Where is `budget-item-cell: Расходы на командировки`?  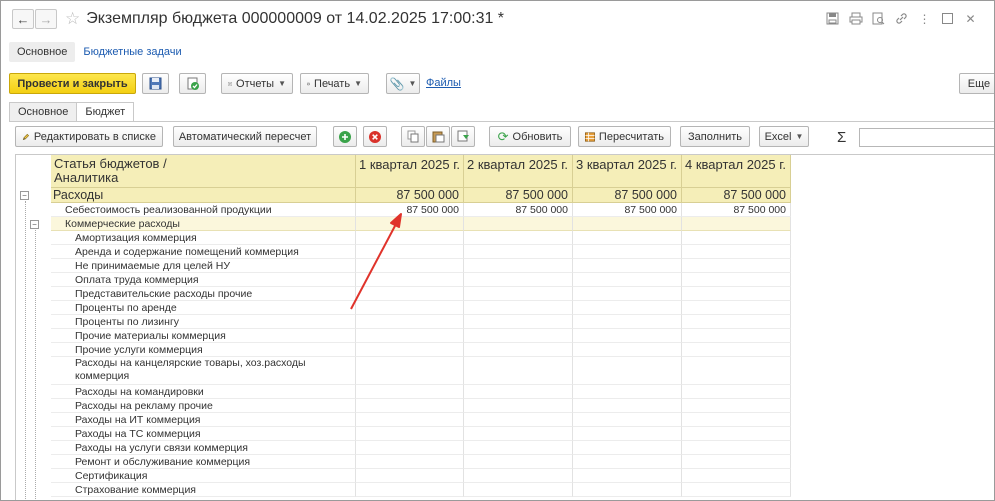
budget-item-cell: Расходы на командировки is located at coordinates (203, 392).